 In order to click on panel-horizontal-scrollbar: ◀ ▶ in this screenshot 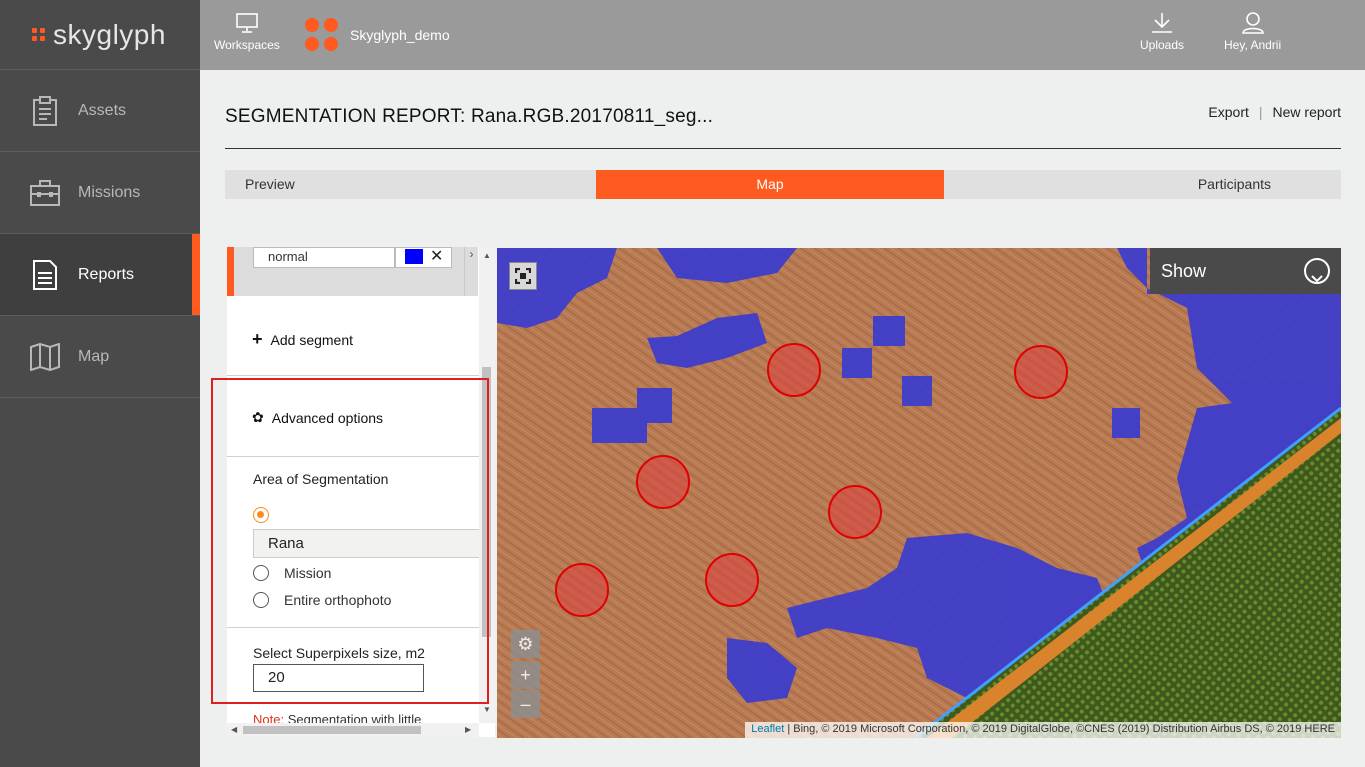, I will do `click(353, 730)`.